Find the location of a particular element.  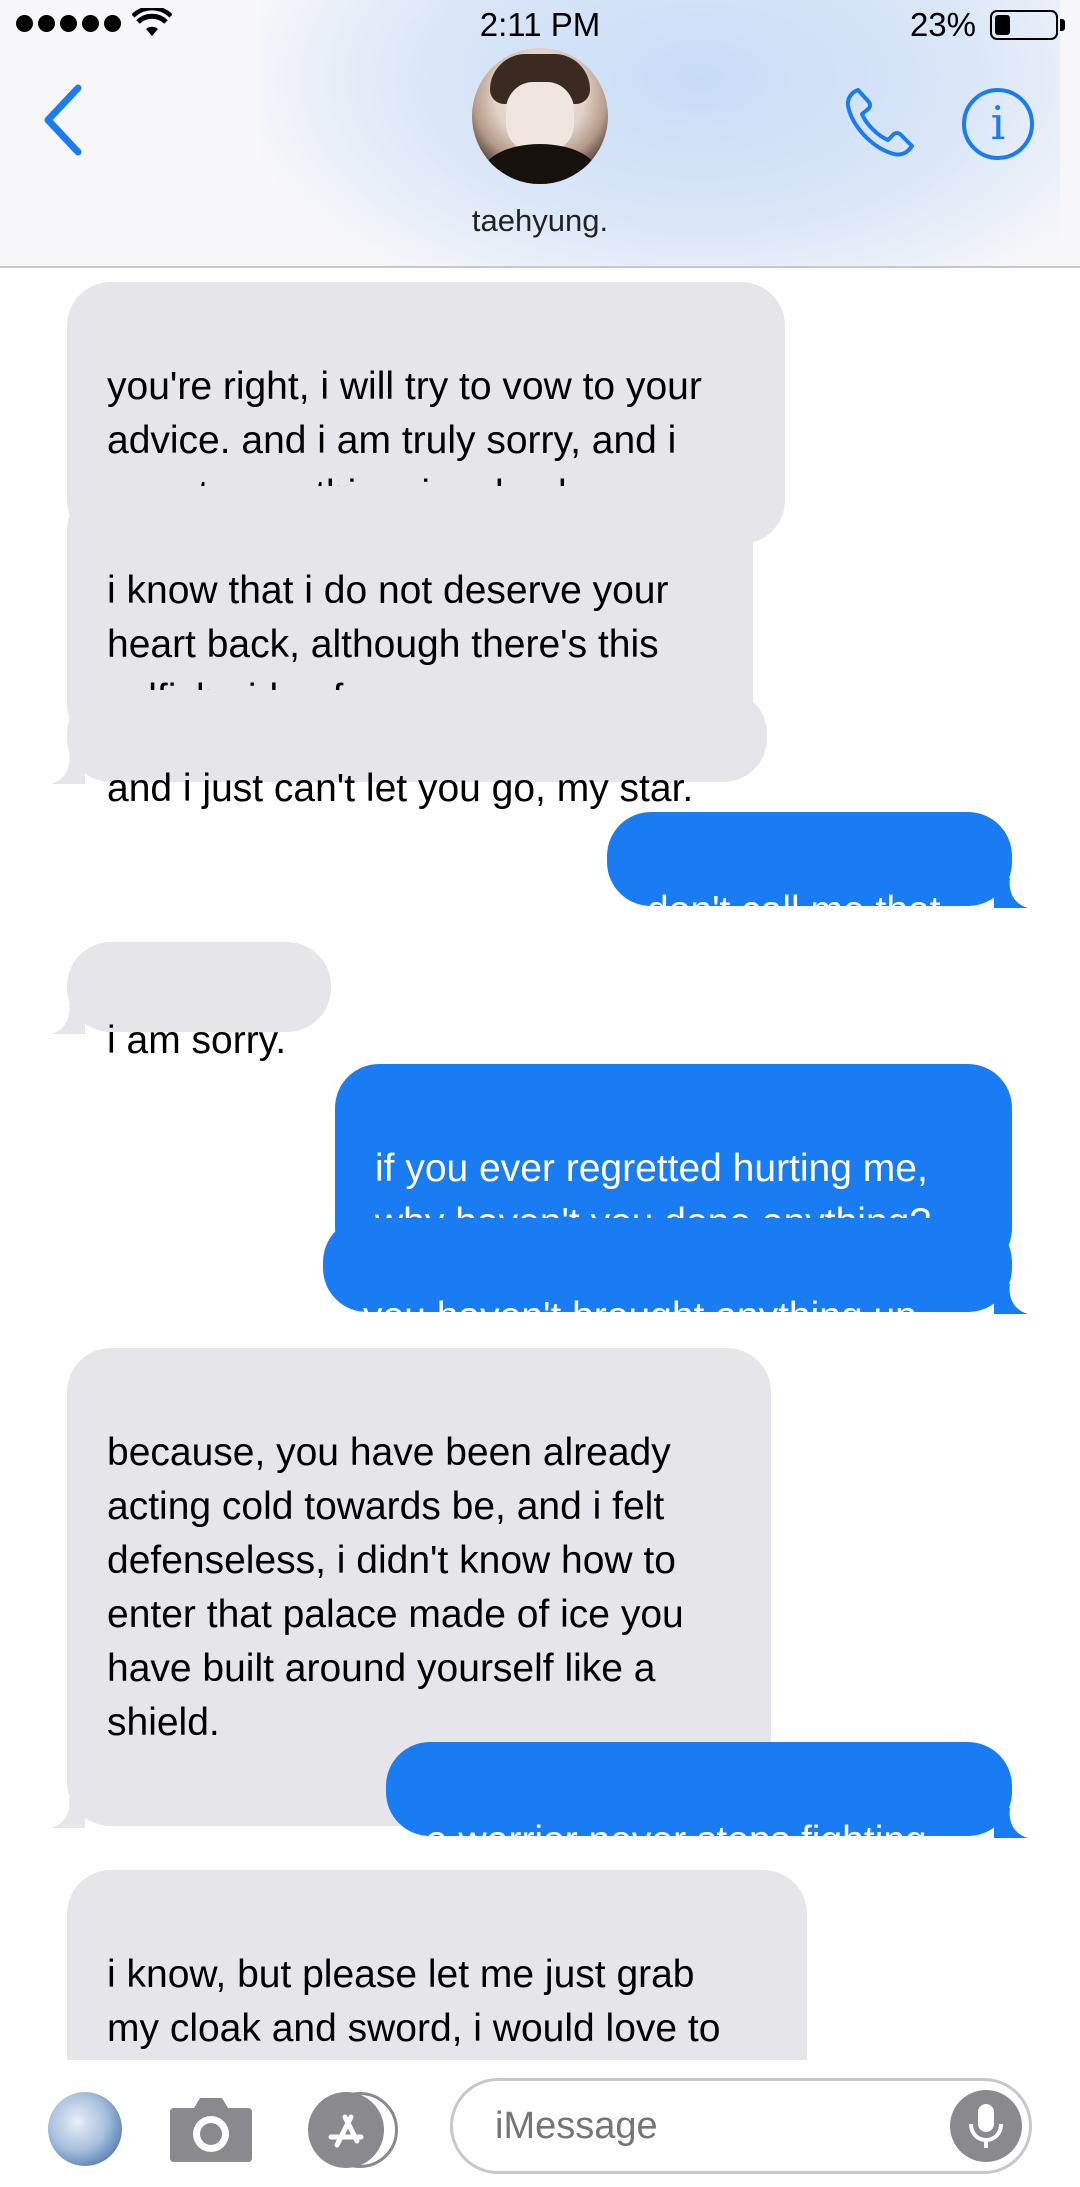

received-message: and i just can't let you go, my star. is located at coordinates (409, 750).